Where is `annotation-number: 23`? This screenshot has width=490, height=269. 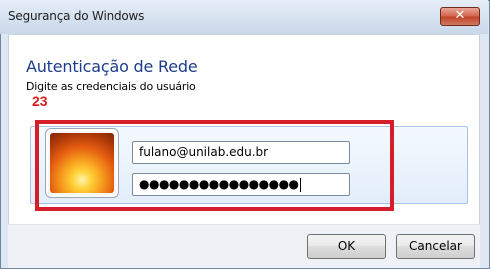
annotation-number: 23 is located at coordinates (40, 101).